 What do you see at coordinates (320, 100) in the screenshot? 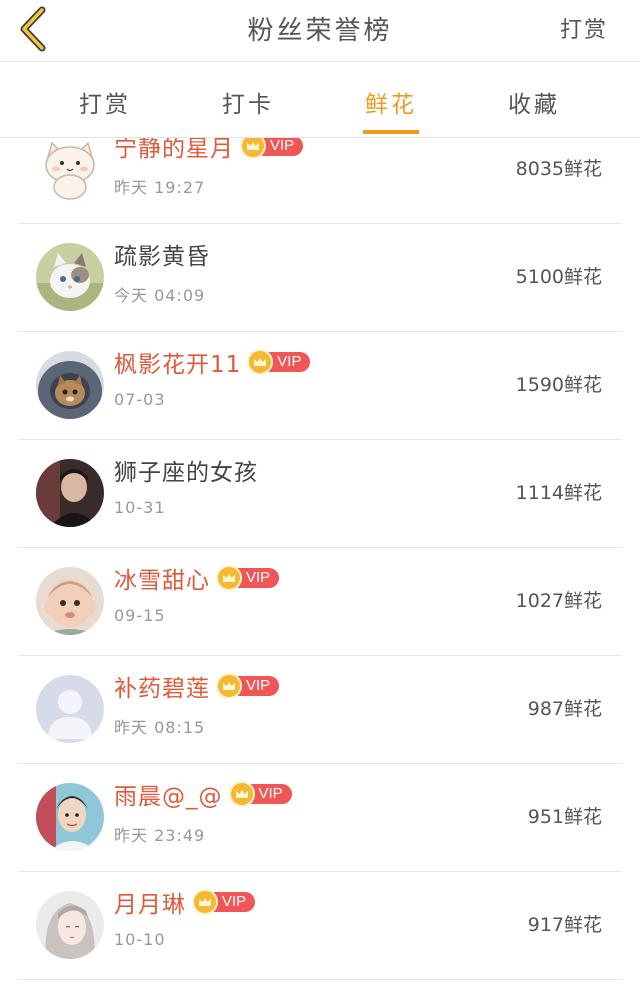
I see `tab-bar: 打赏 打卡 鲜花 收藏` at bounding box center [320, 100].